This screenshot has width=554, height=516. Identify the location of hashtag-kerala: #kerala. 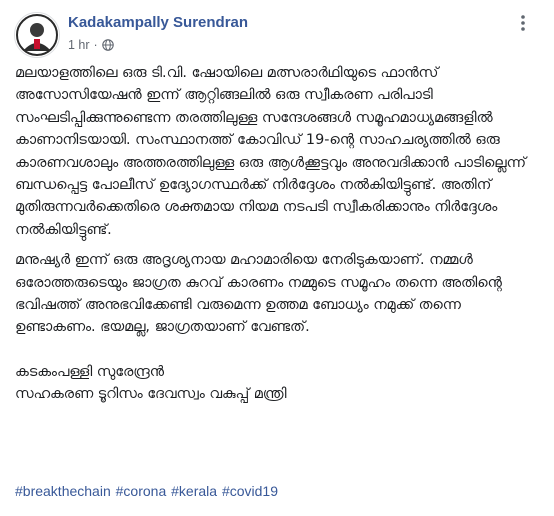
(194, 491).